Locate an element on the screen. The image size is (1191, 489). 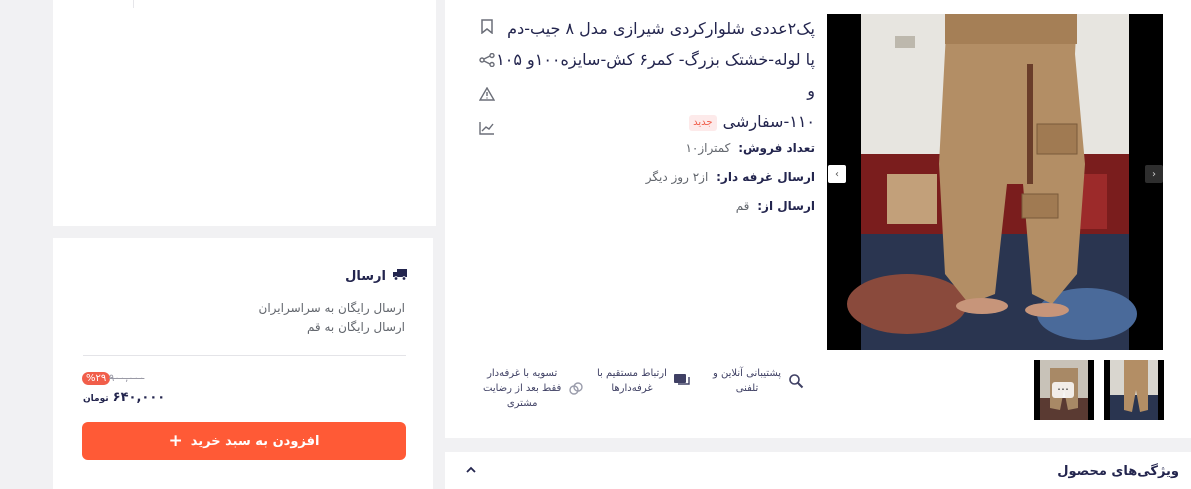
report-icon is located at coordinates (487, 94).